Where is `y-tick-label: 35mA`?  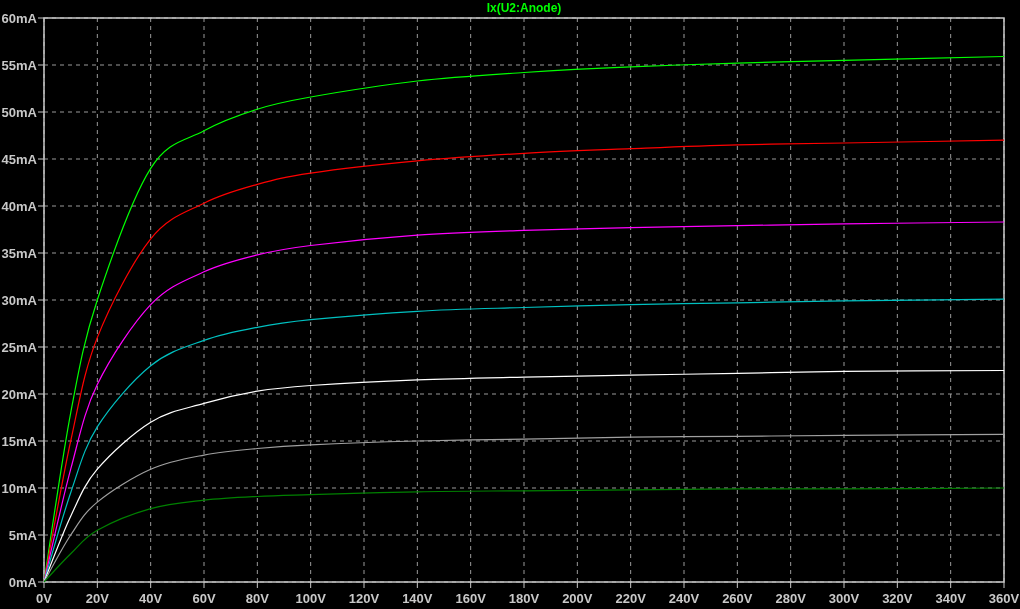 y-tick-label: 35mA is located at coordinates (19, 253).